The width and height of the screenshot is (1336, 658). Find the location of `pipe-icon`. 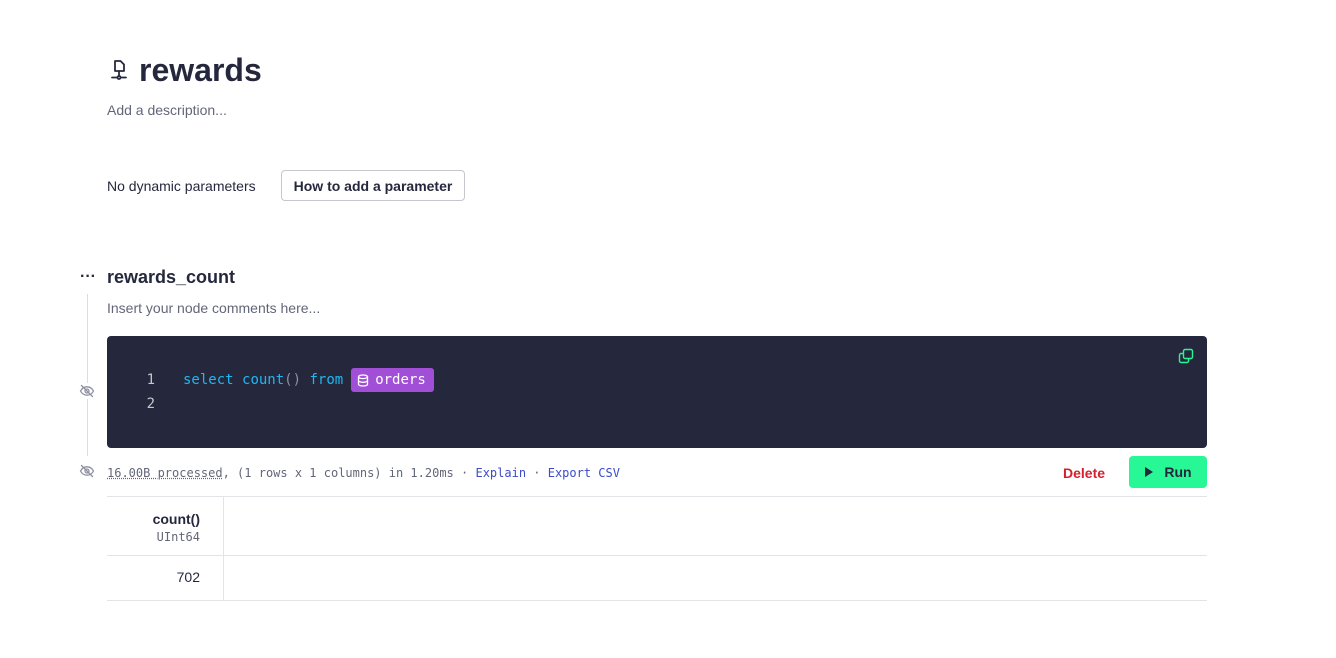

pipe-icon is located at coordinates (119, 70).